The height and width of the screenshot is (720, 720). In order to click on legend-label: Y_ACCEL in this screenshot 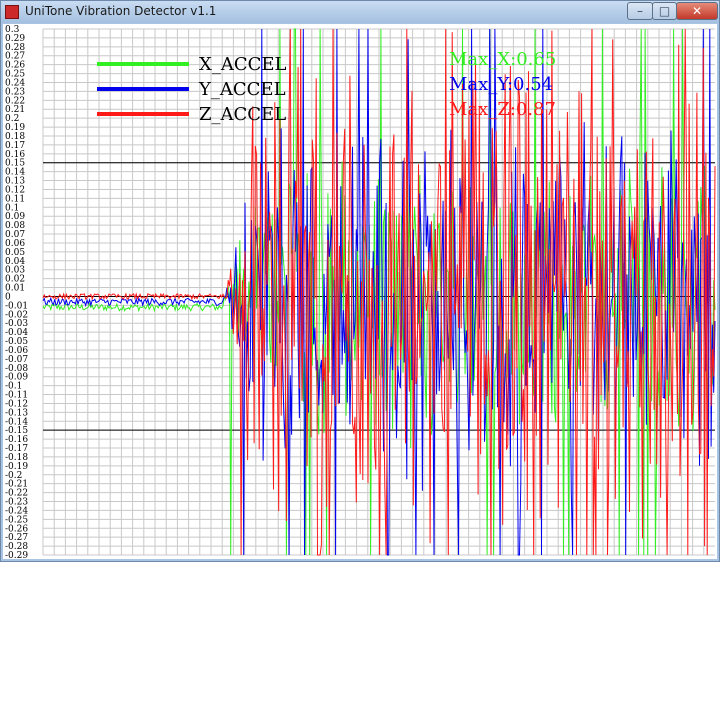, I will do `click(242, 89)`.